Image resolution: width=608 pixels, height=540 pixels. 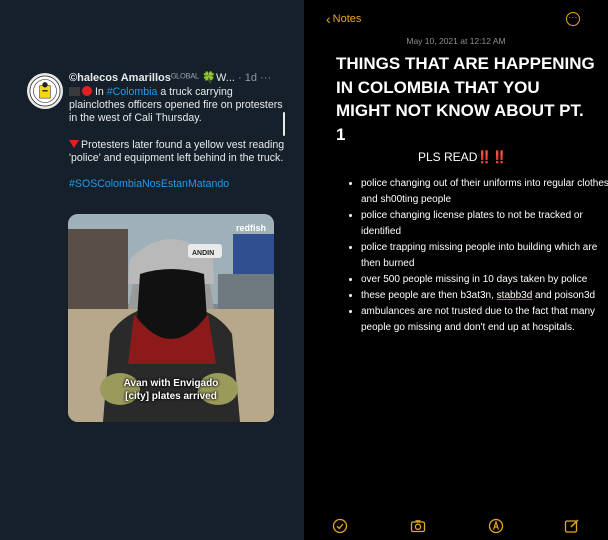 What do you see at coordinates (149, 184) in the screenshot?
I see `hashtag-sos: #SOSColombiaNosEstanMatando` at bounding box center [149, 184].